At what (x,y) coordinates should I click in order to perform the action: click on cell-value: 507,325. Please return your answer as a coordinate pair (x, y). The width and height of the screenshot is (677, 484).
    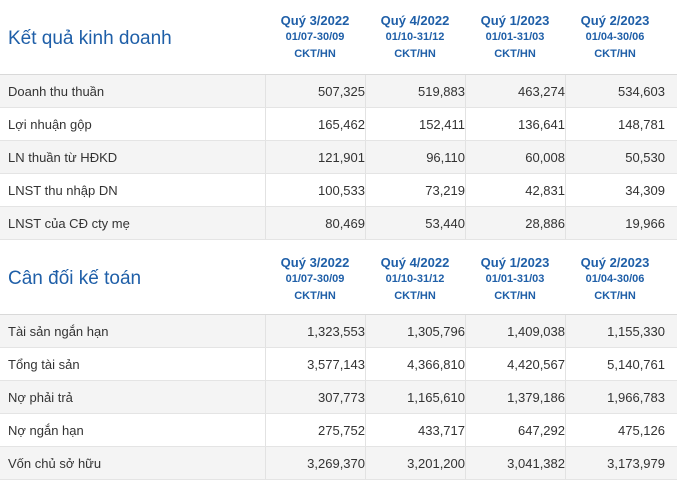
    Looking at the image, I should click on (341, 91).